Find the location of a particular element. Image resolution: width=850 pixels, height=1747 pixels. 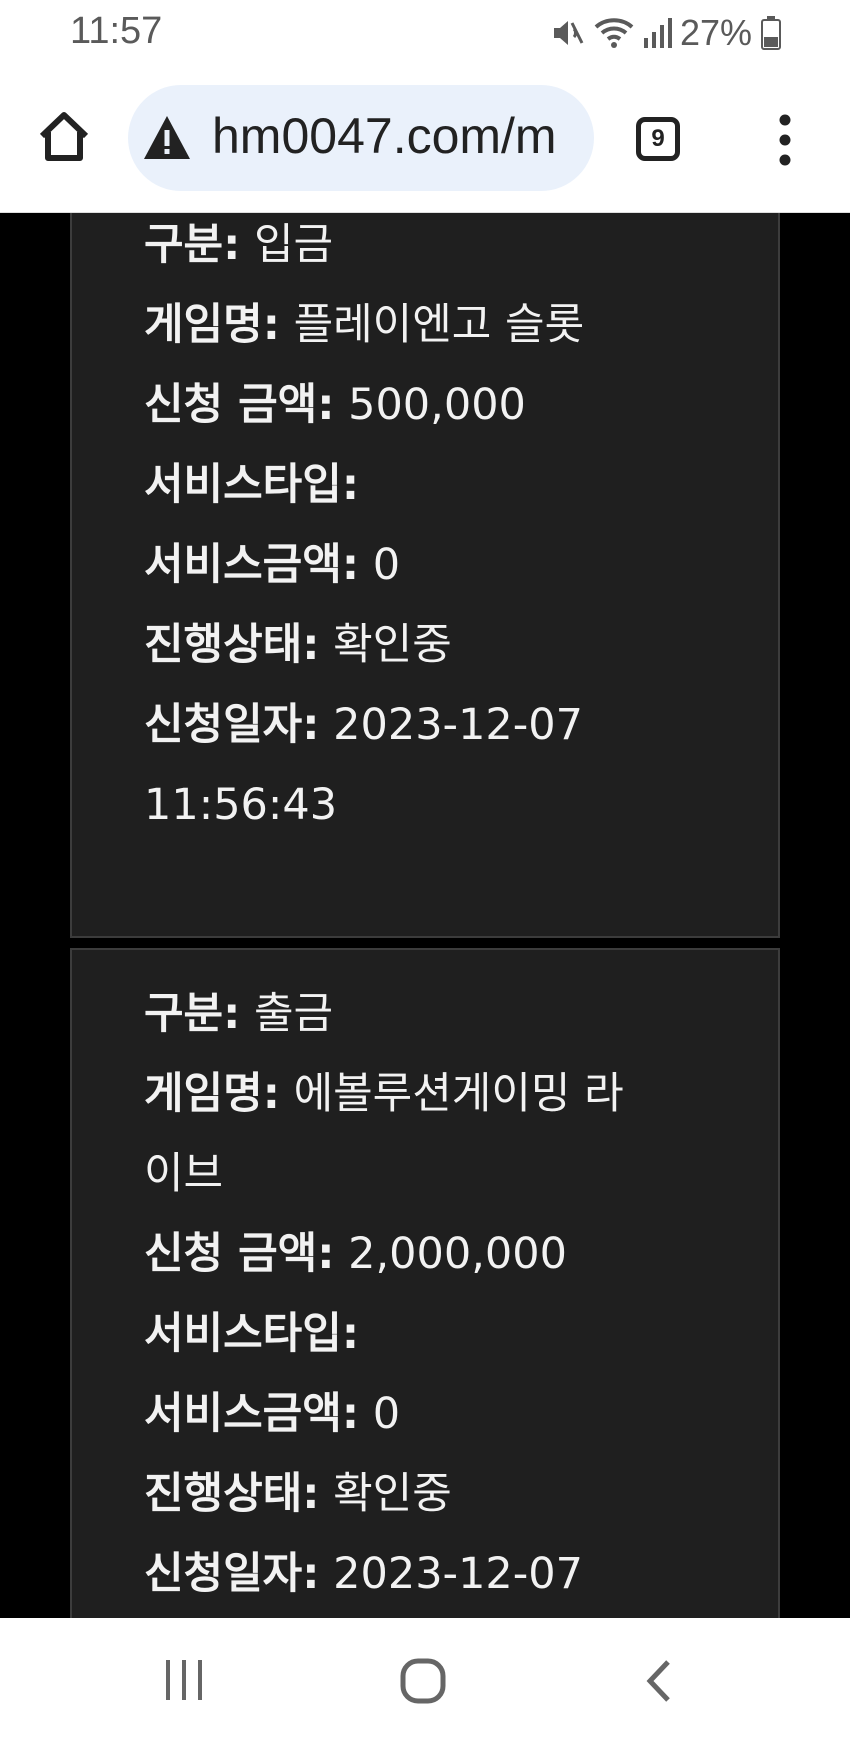

recent-apps-icon is located at coordinates (184, 1680).